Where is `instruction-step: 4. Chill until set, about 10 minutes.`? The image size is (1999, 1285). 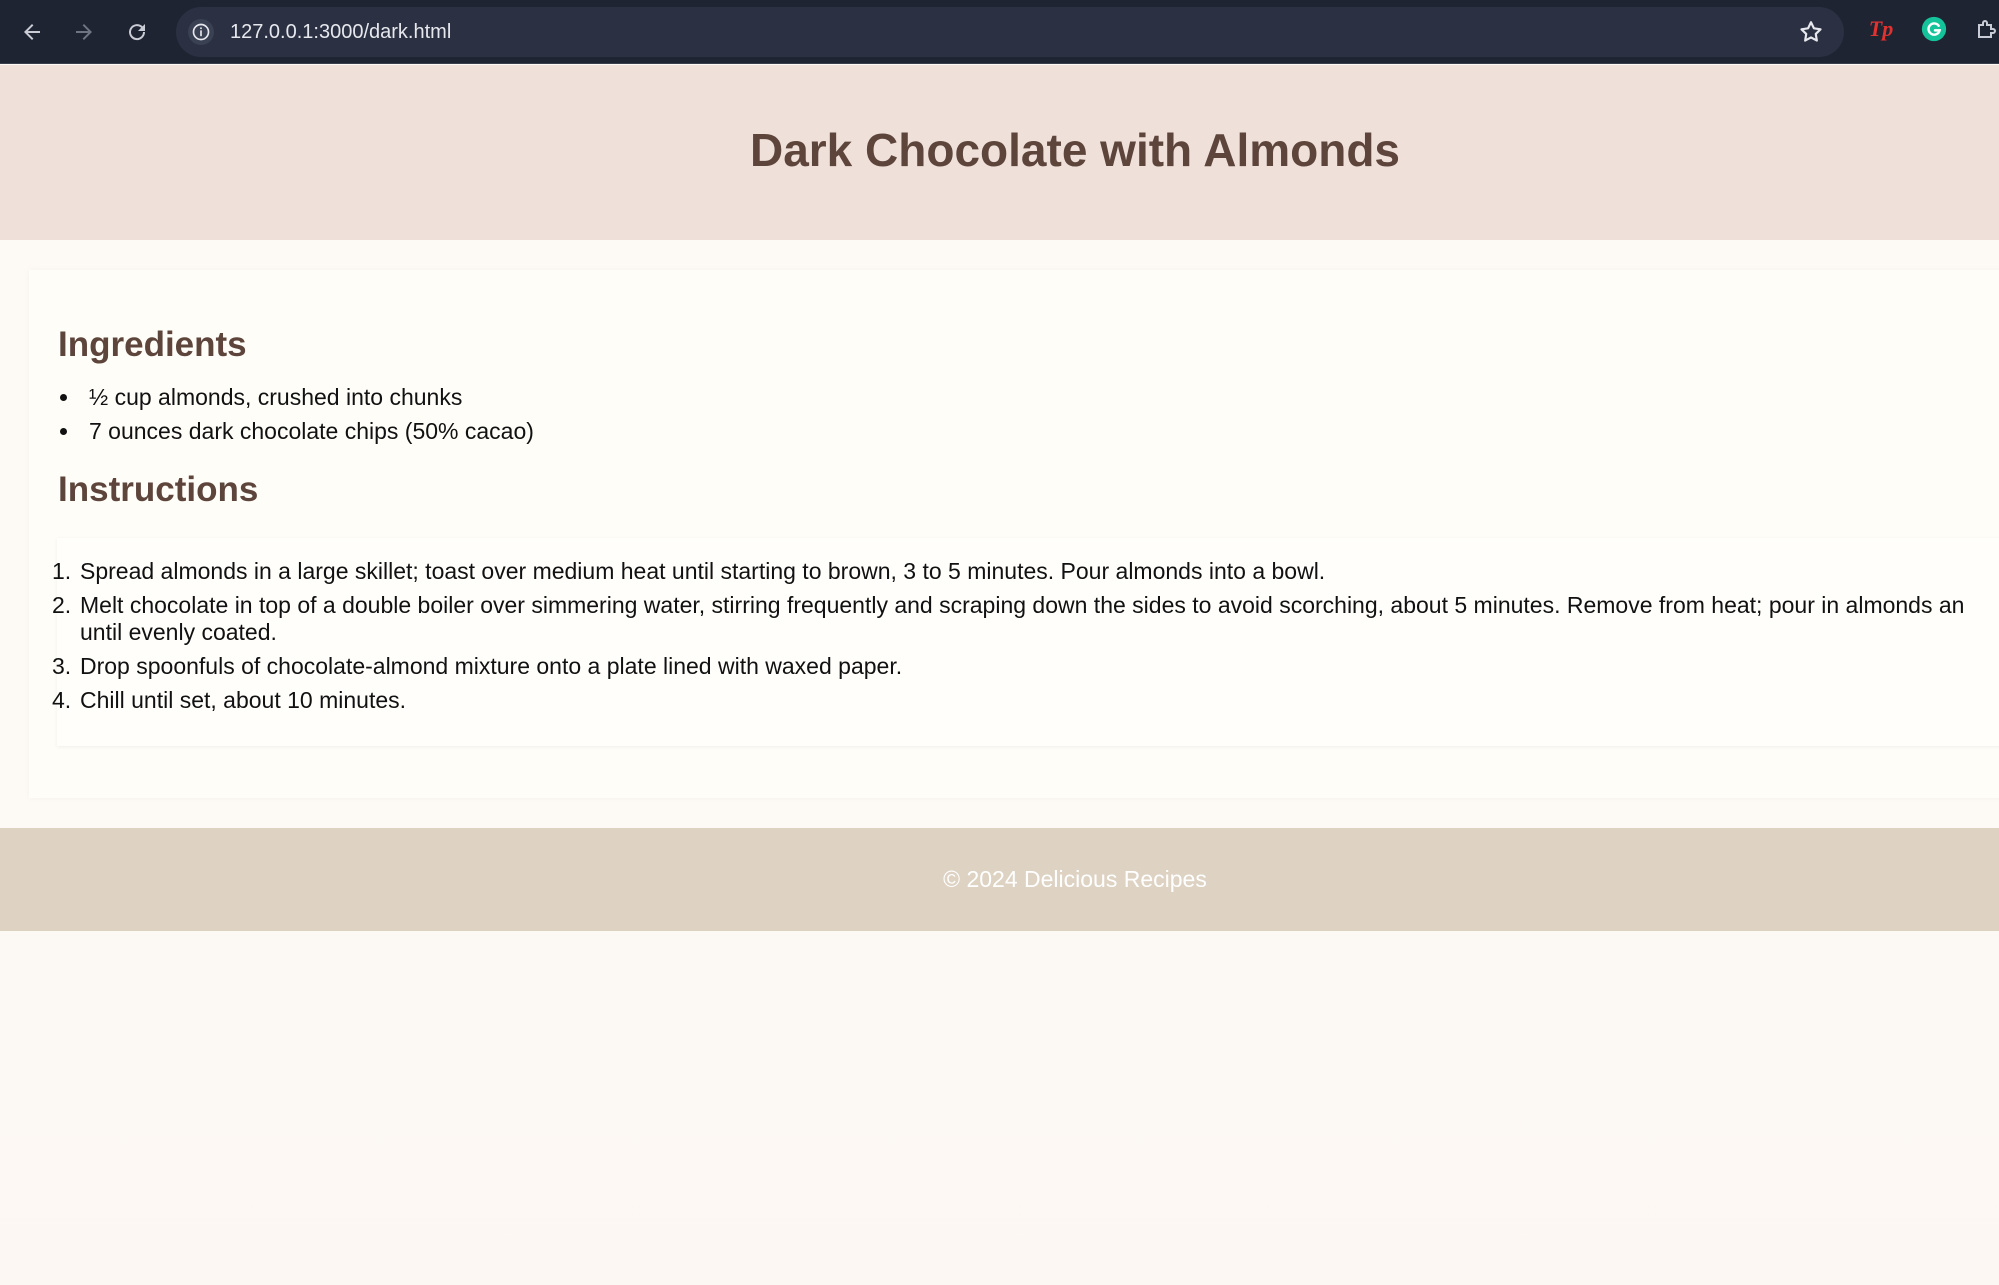 instruction-step: 4. Chill until set, about 10 minutes. is located at coordinates (1025, 700).